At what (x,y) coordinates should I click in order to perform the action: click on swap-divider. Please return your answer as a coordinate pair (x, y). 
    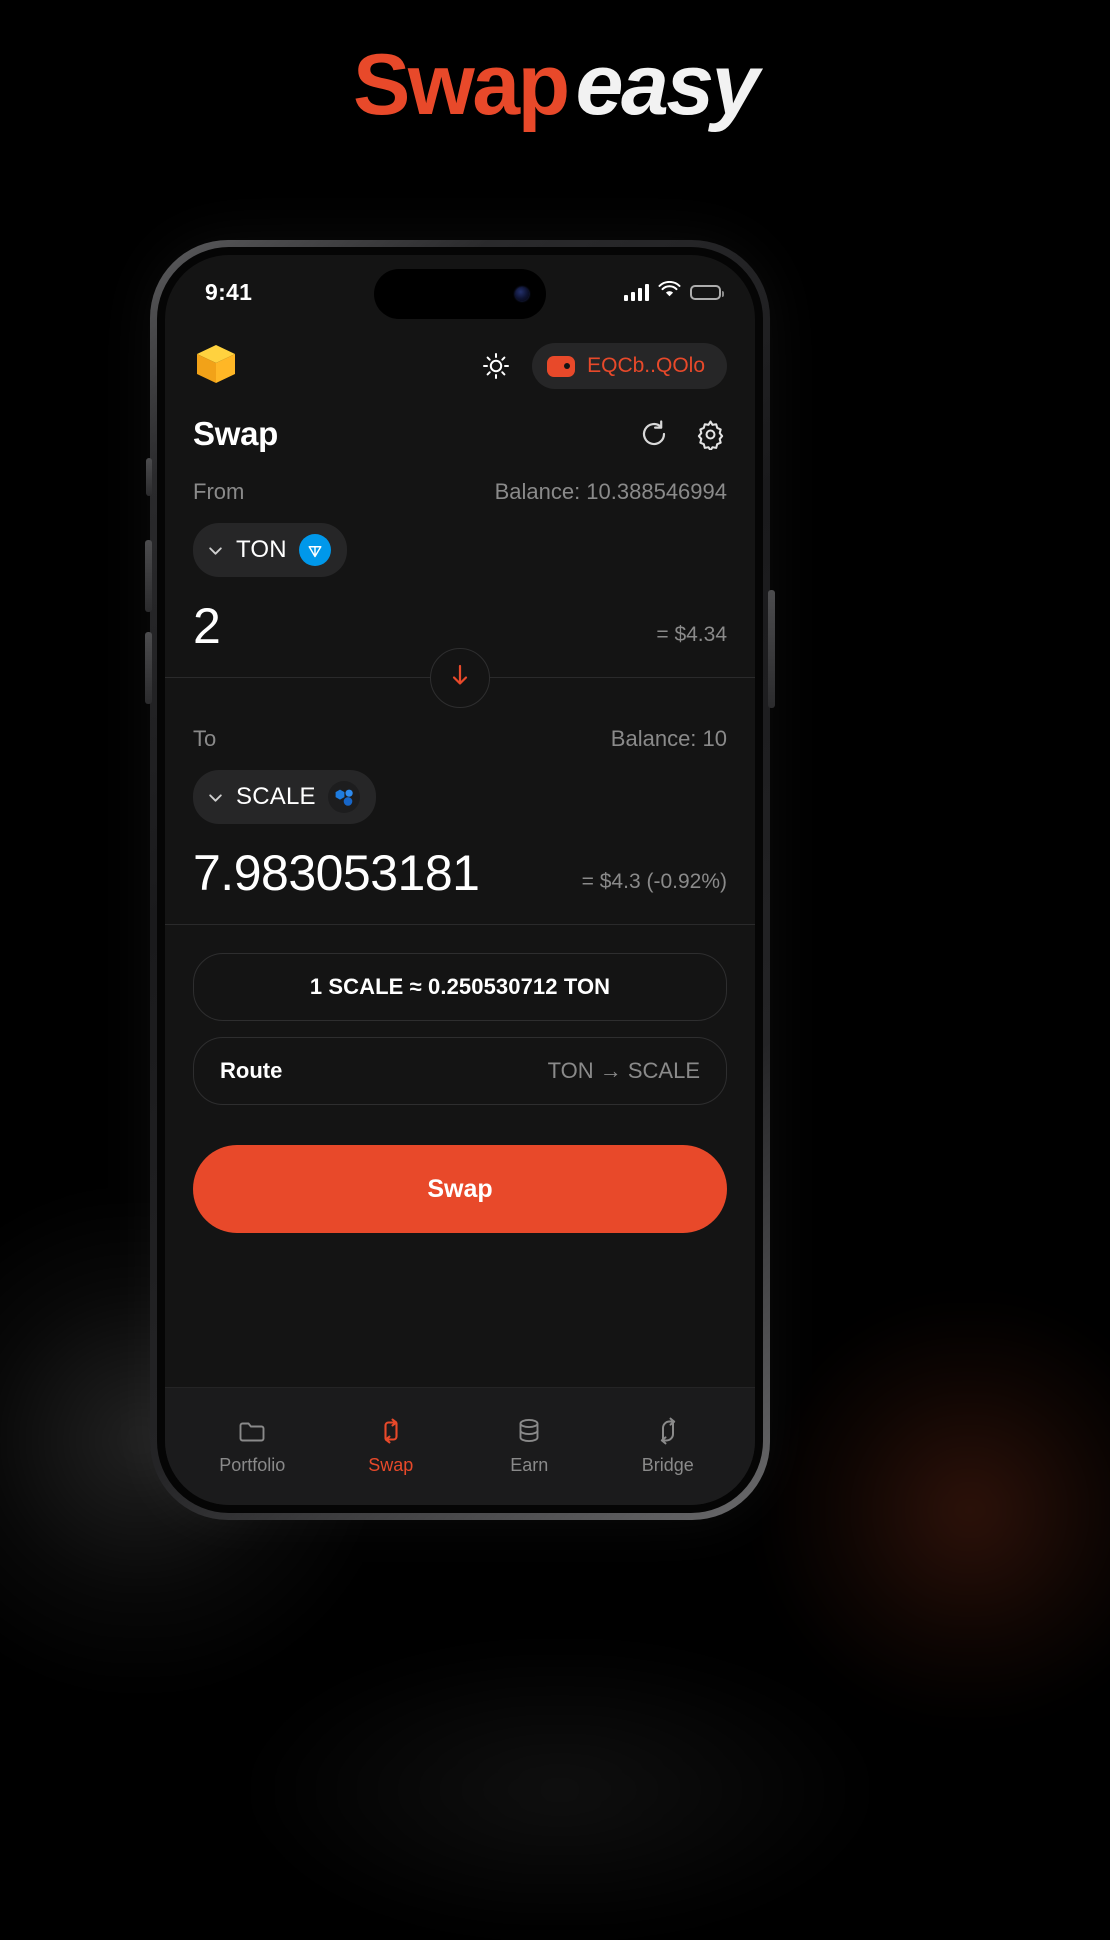
    Looking at the image, I should click on (460, 677).